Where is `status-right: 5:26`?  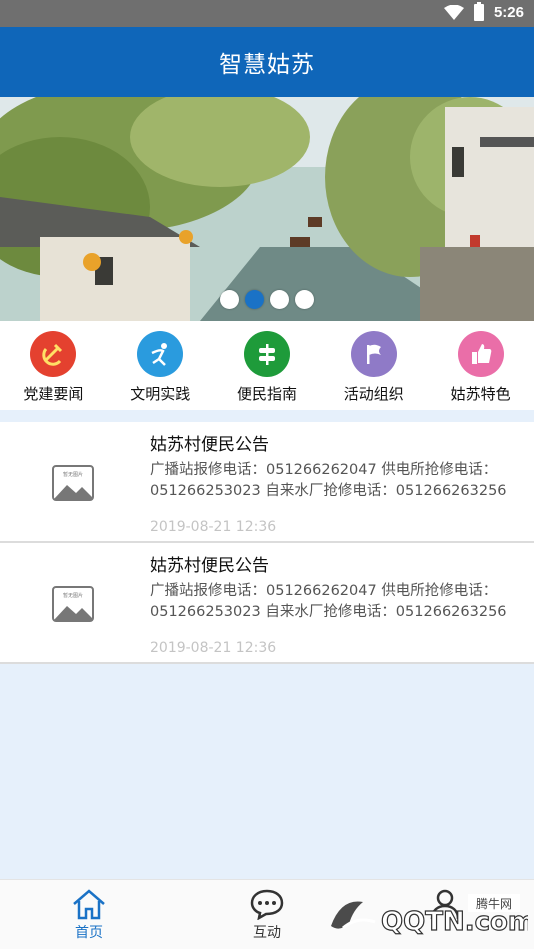
status-right: 5:26 is located at coordinates (483, 11).